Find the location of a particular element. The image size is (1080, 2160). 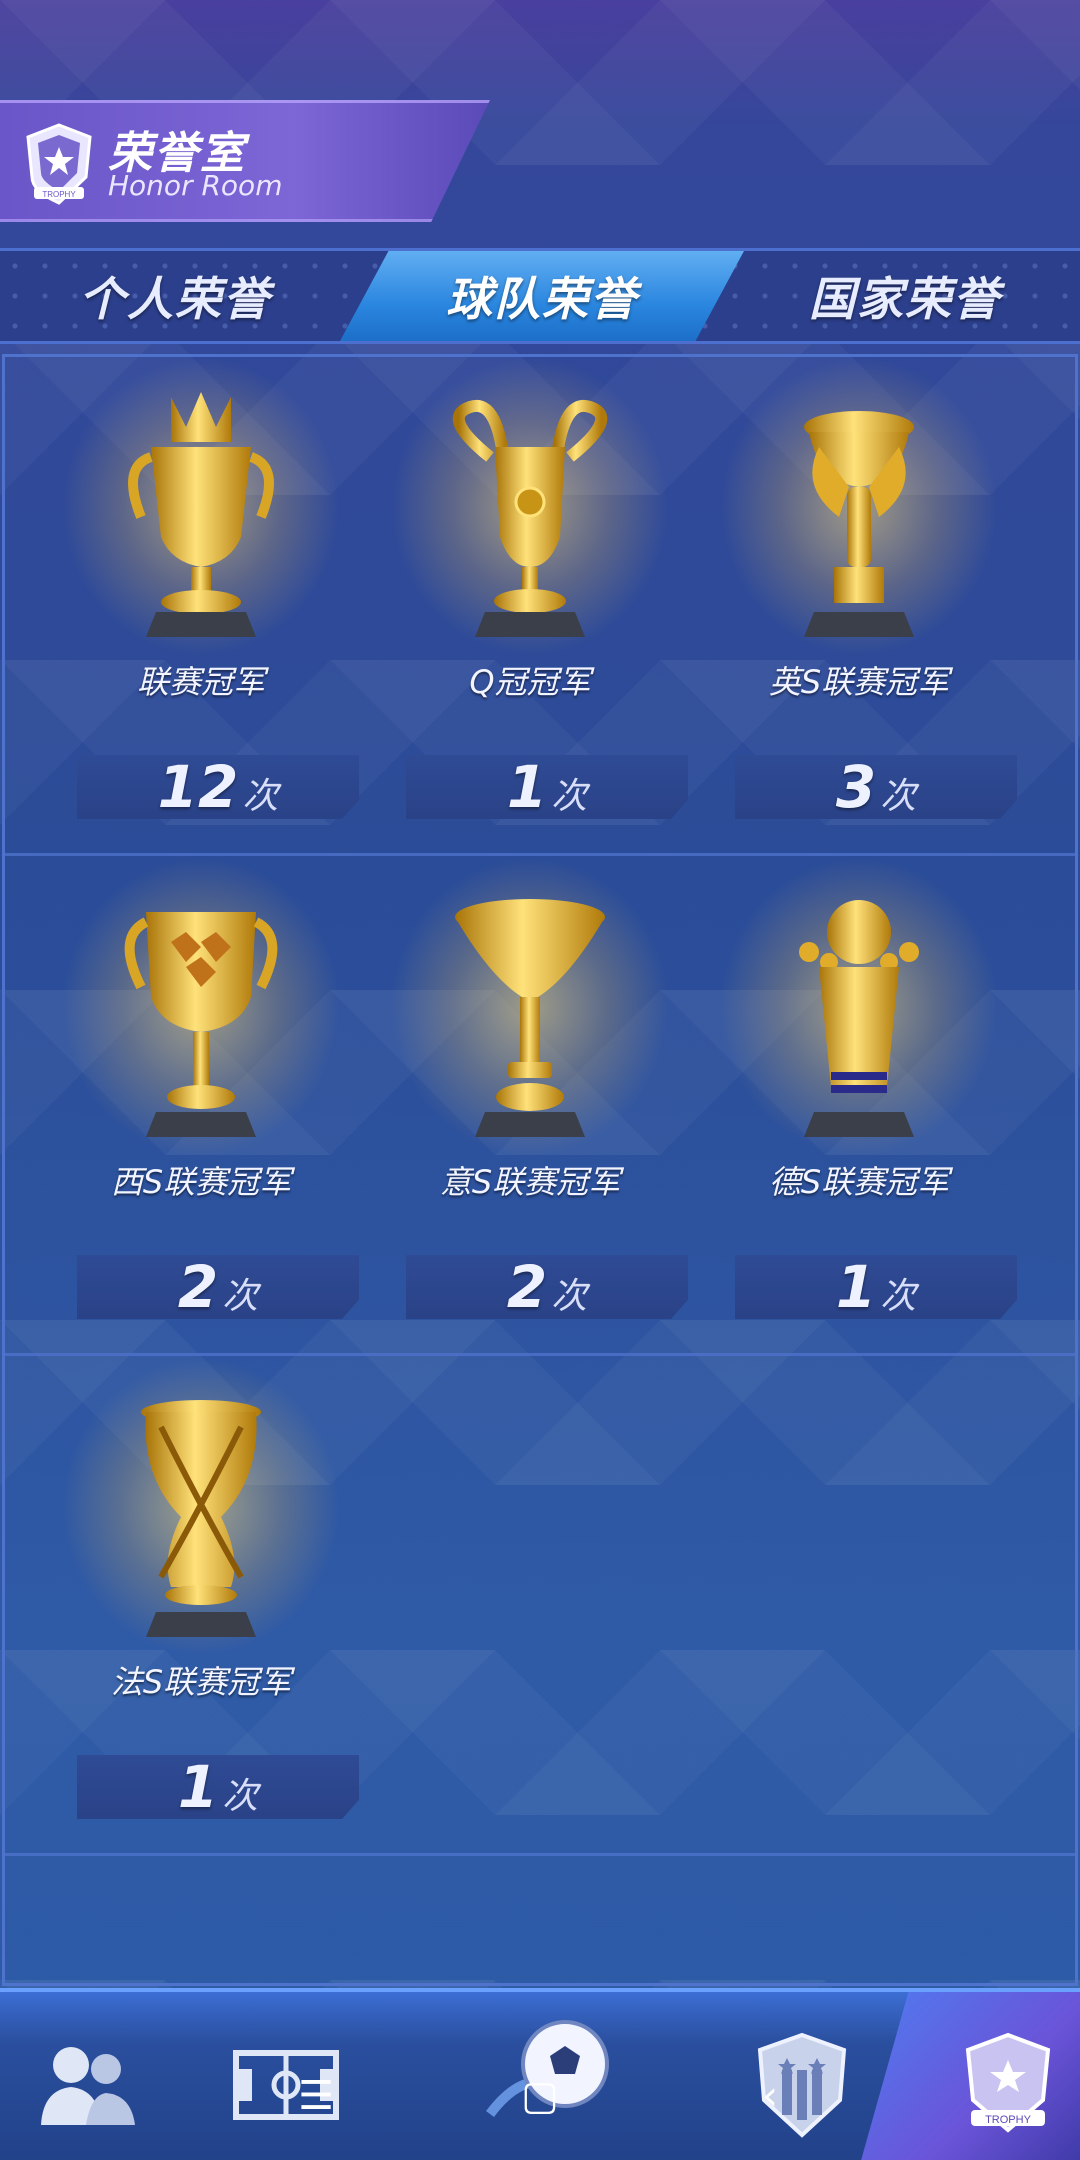

players-icon is located at coordinates (88, 2086).